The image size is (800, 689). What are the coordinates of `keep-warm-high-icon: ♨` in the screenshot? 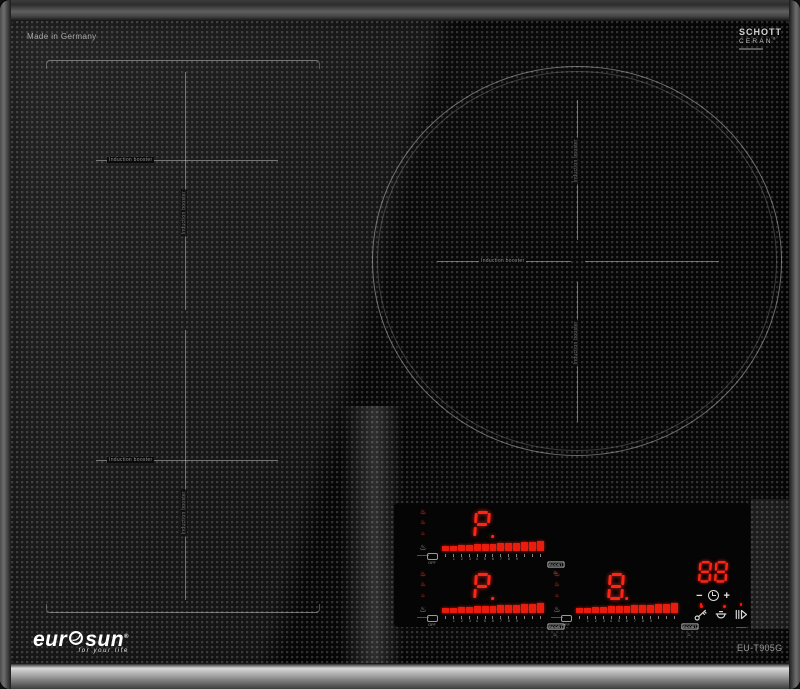 It's located at (423, 574).